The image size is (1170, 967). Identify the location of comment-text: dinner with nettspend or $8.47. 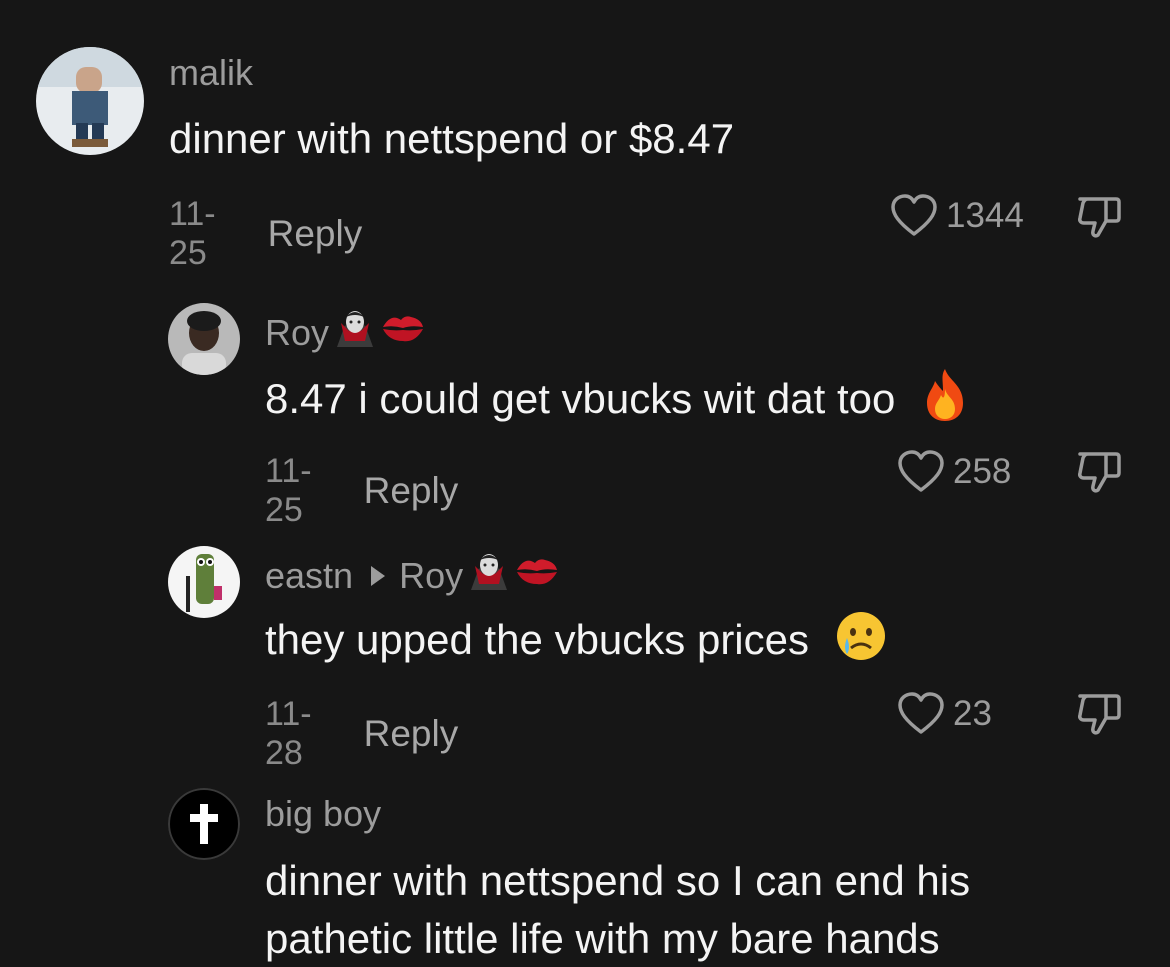
(452, 138).